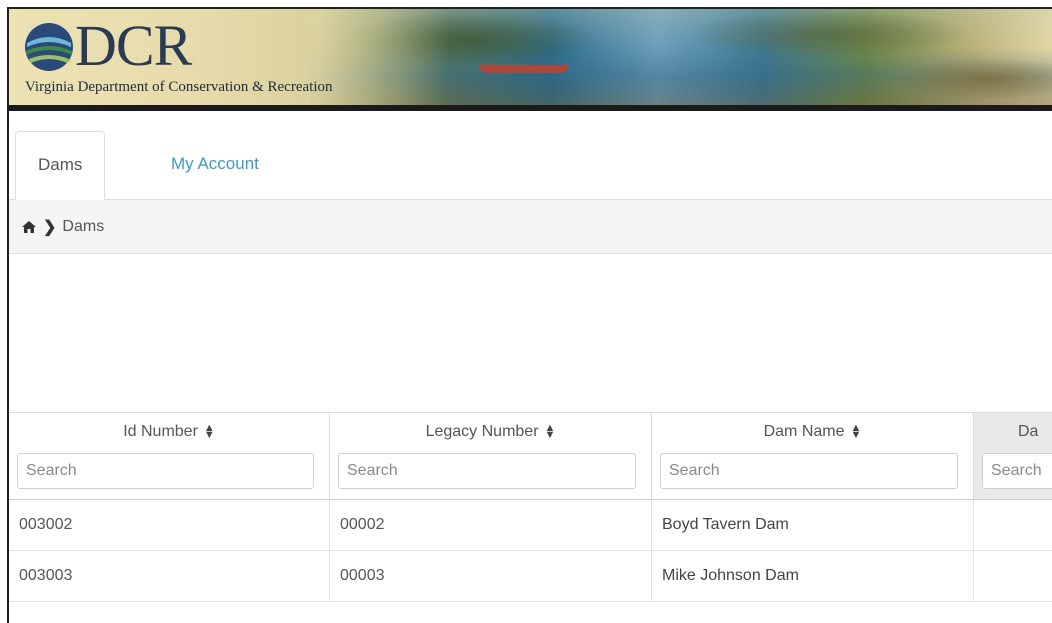 Image resolution: width=1052 pixels, height=623 pixels. What do you see at coordinates (1017, 471) in the screenshot?
I see `partial-column-search-input` at bounding box center [1017, 471].